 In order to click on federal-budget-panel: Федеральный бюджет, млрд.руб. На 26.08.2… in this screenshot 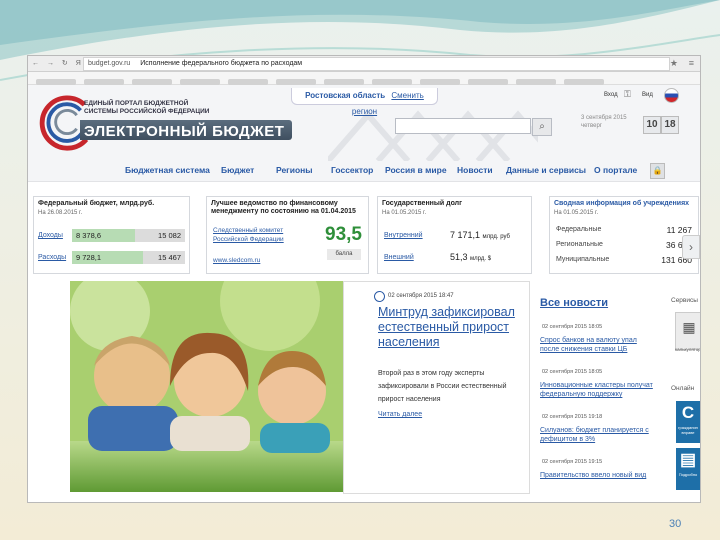, I will do `click(111, 235)`.